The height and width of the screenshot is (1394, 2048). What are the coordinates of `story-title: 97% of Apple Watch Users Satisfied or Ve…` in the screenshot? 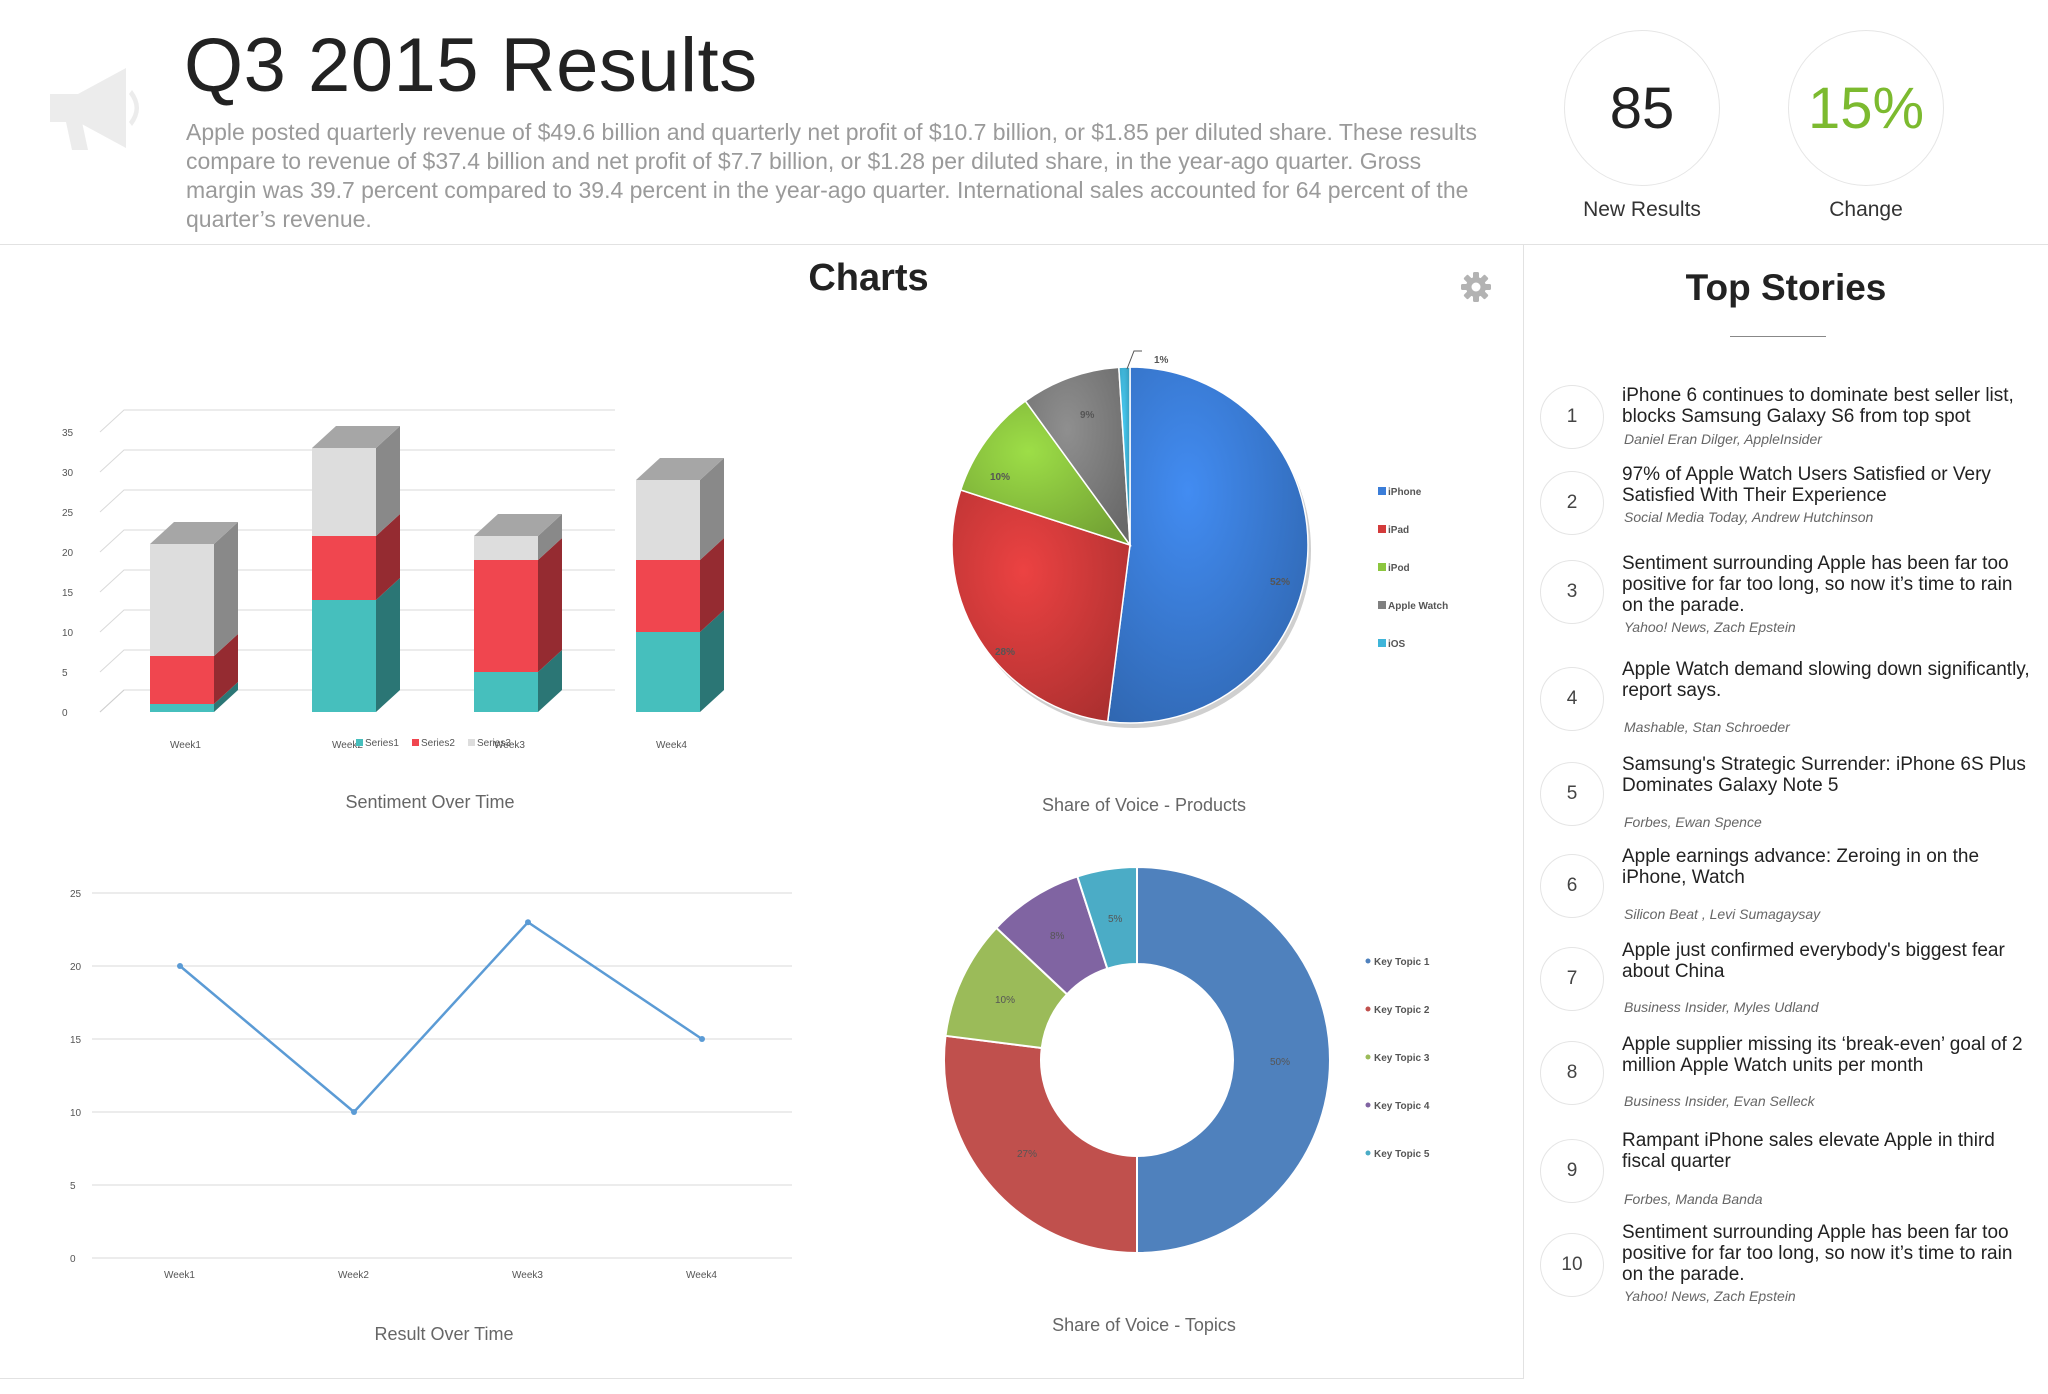 It's located at (1827, 485).